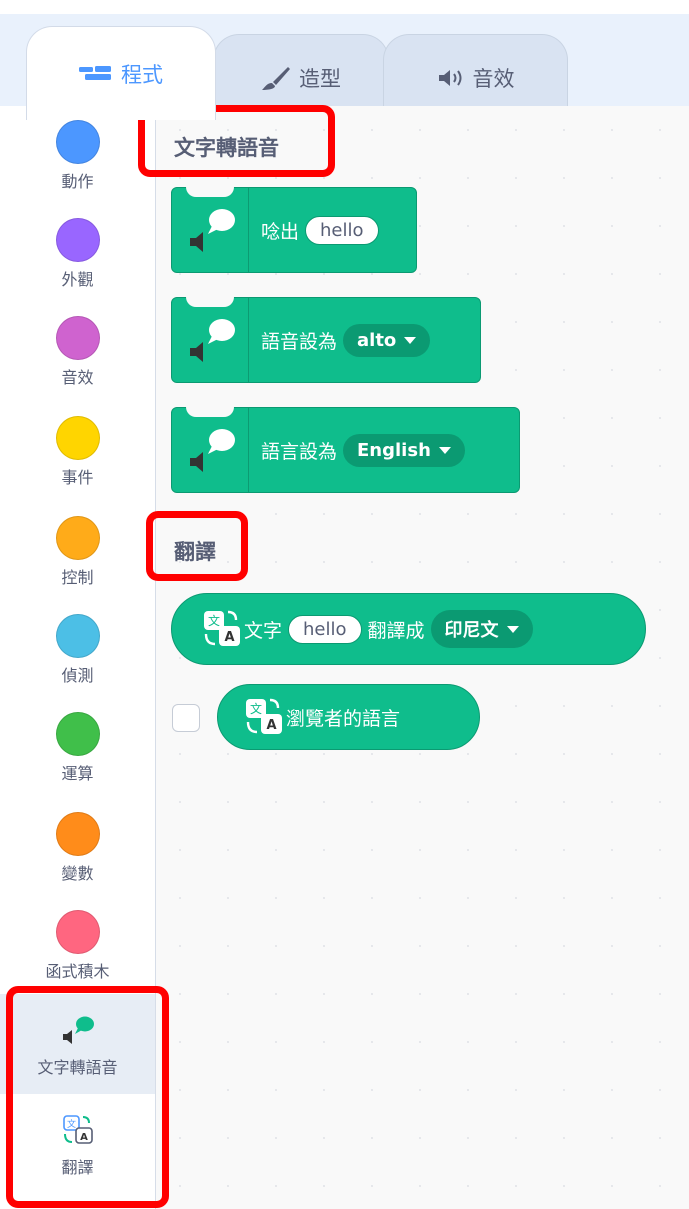 This screenshot has width=689, height=1209. I want to click on category-variables: 變數, so click(77, 848).